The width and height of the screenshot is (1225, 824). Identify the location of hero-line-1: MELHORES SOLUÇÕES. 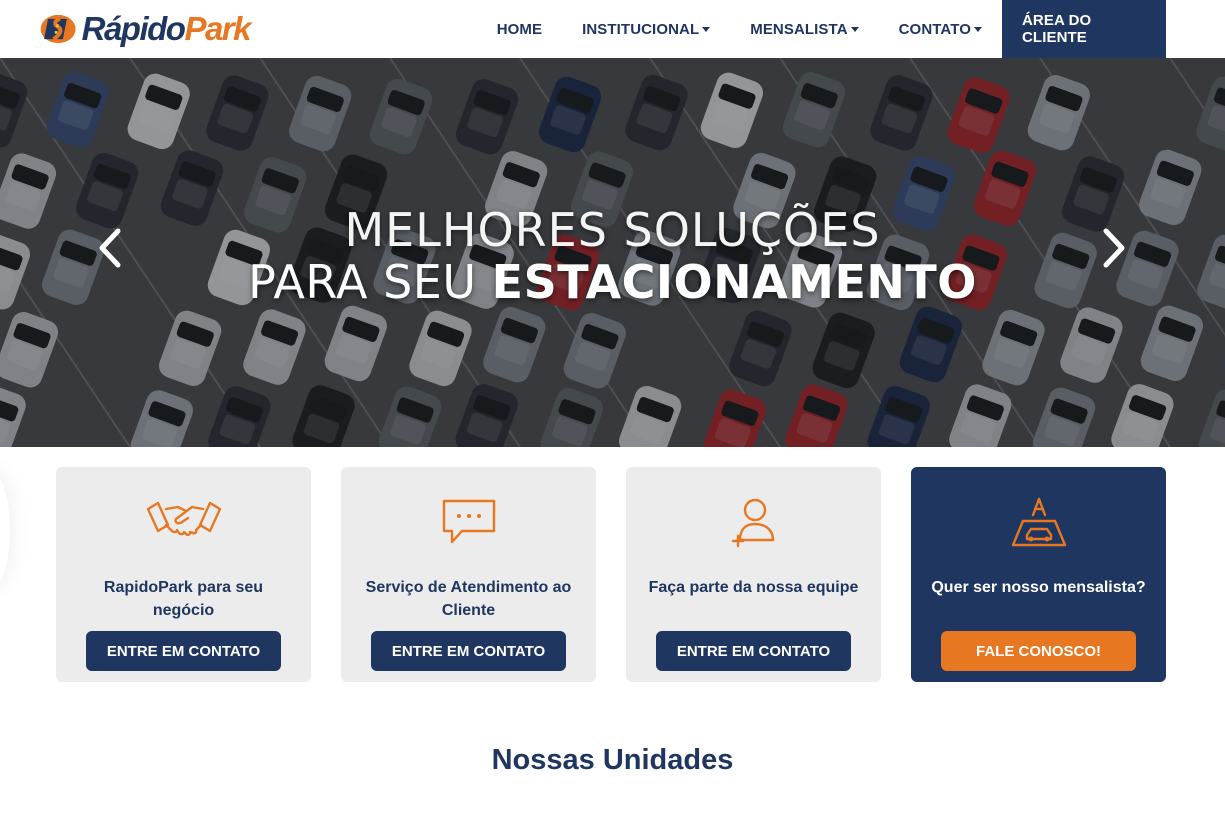
(612, 230).